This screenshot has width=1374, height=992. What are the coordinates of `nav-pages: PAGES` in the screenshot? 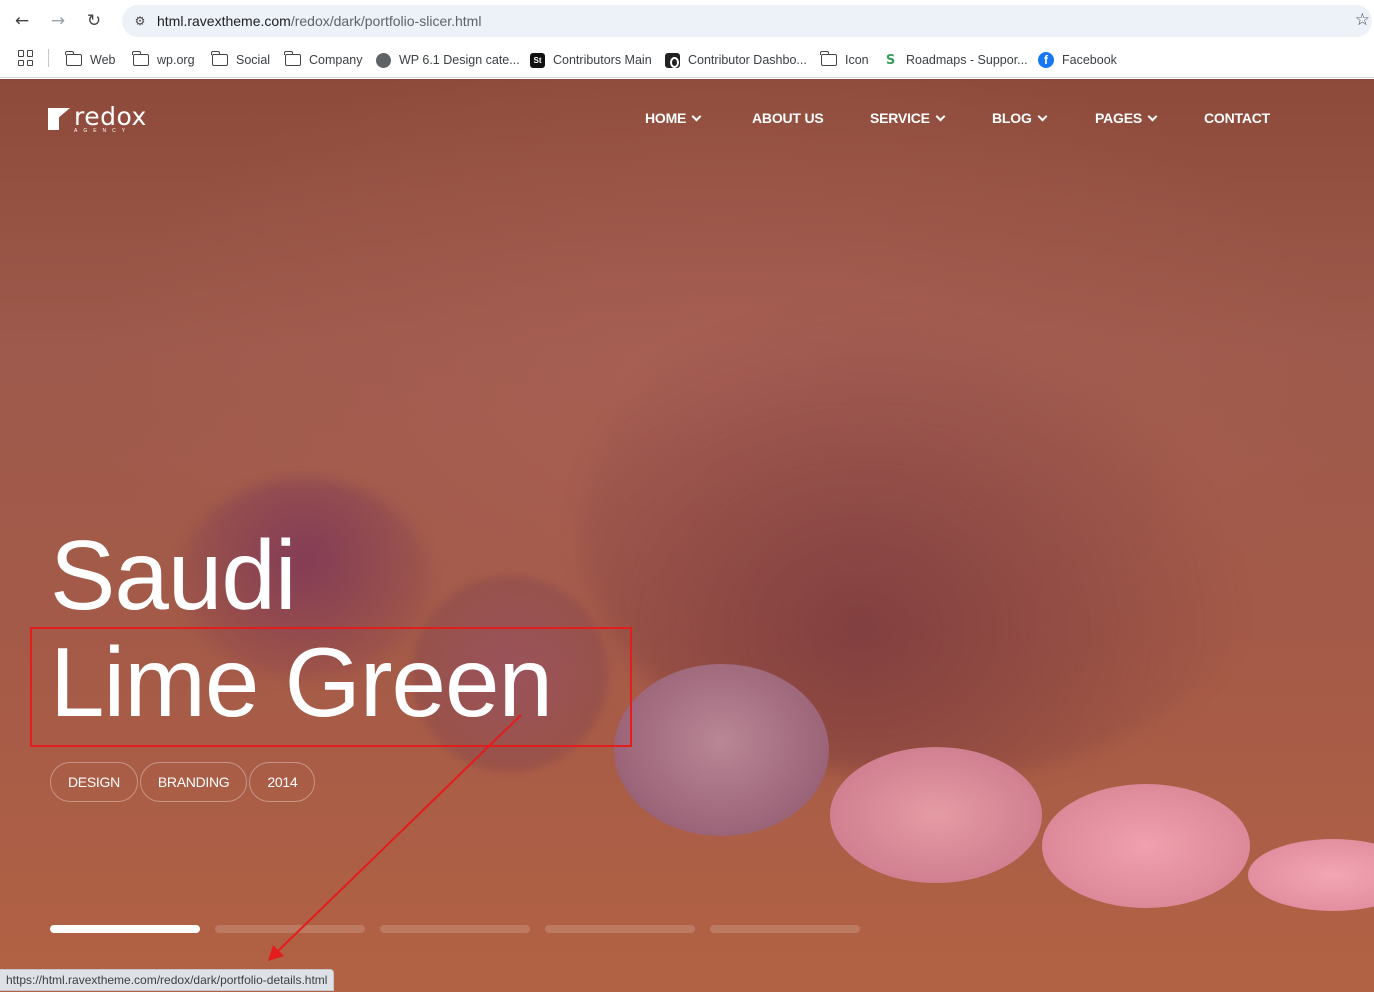 It's located at (1126, 118).